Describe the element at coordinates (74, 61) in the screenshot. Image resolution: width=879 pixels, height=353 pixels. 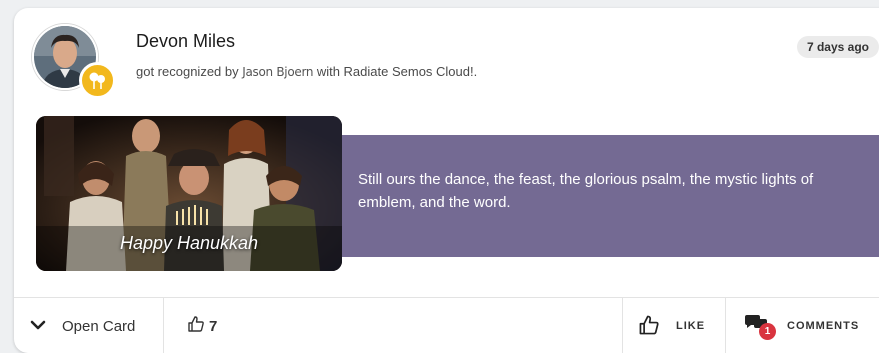
I see `avatar-container` at that location.